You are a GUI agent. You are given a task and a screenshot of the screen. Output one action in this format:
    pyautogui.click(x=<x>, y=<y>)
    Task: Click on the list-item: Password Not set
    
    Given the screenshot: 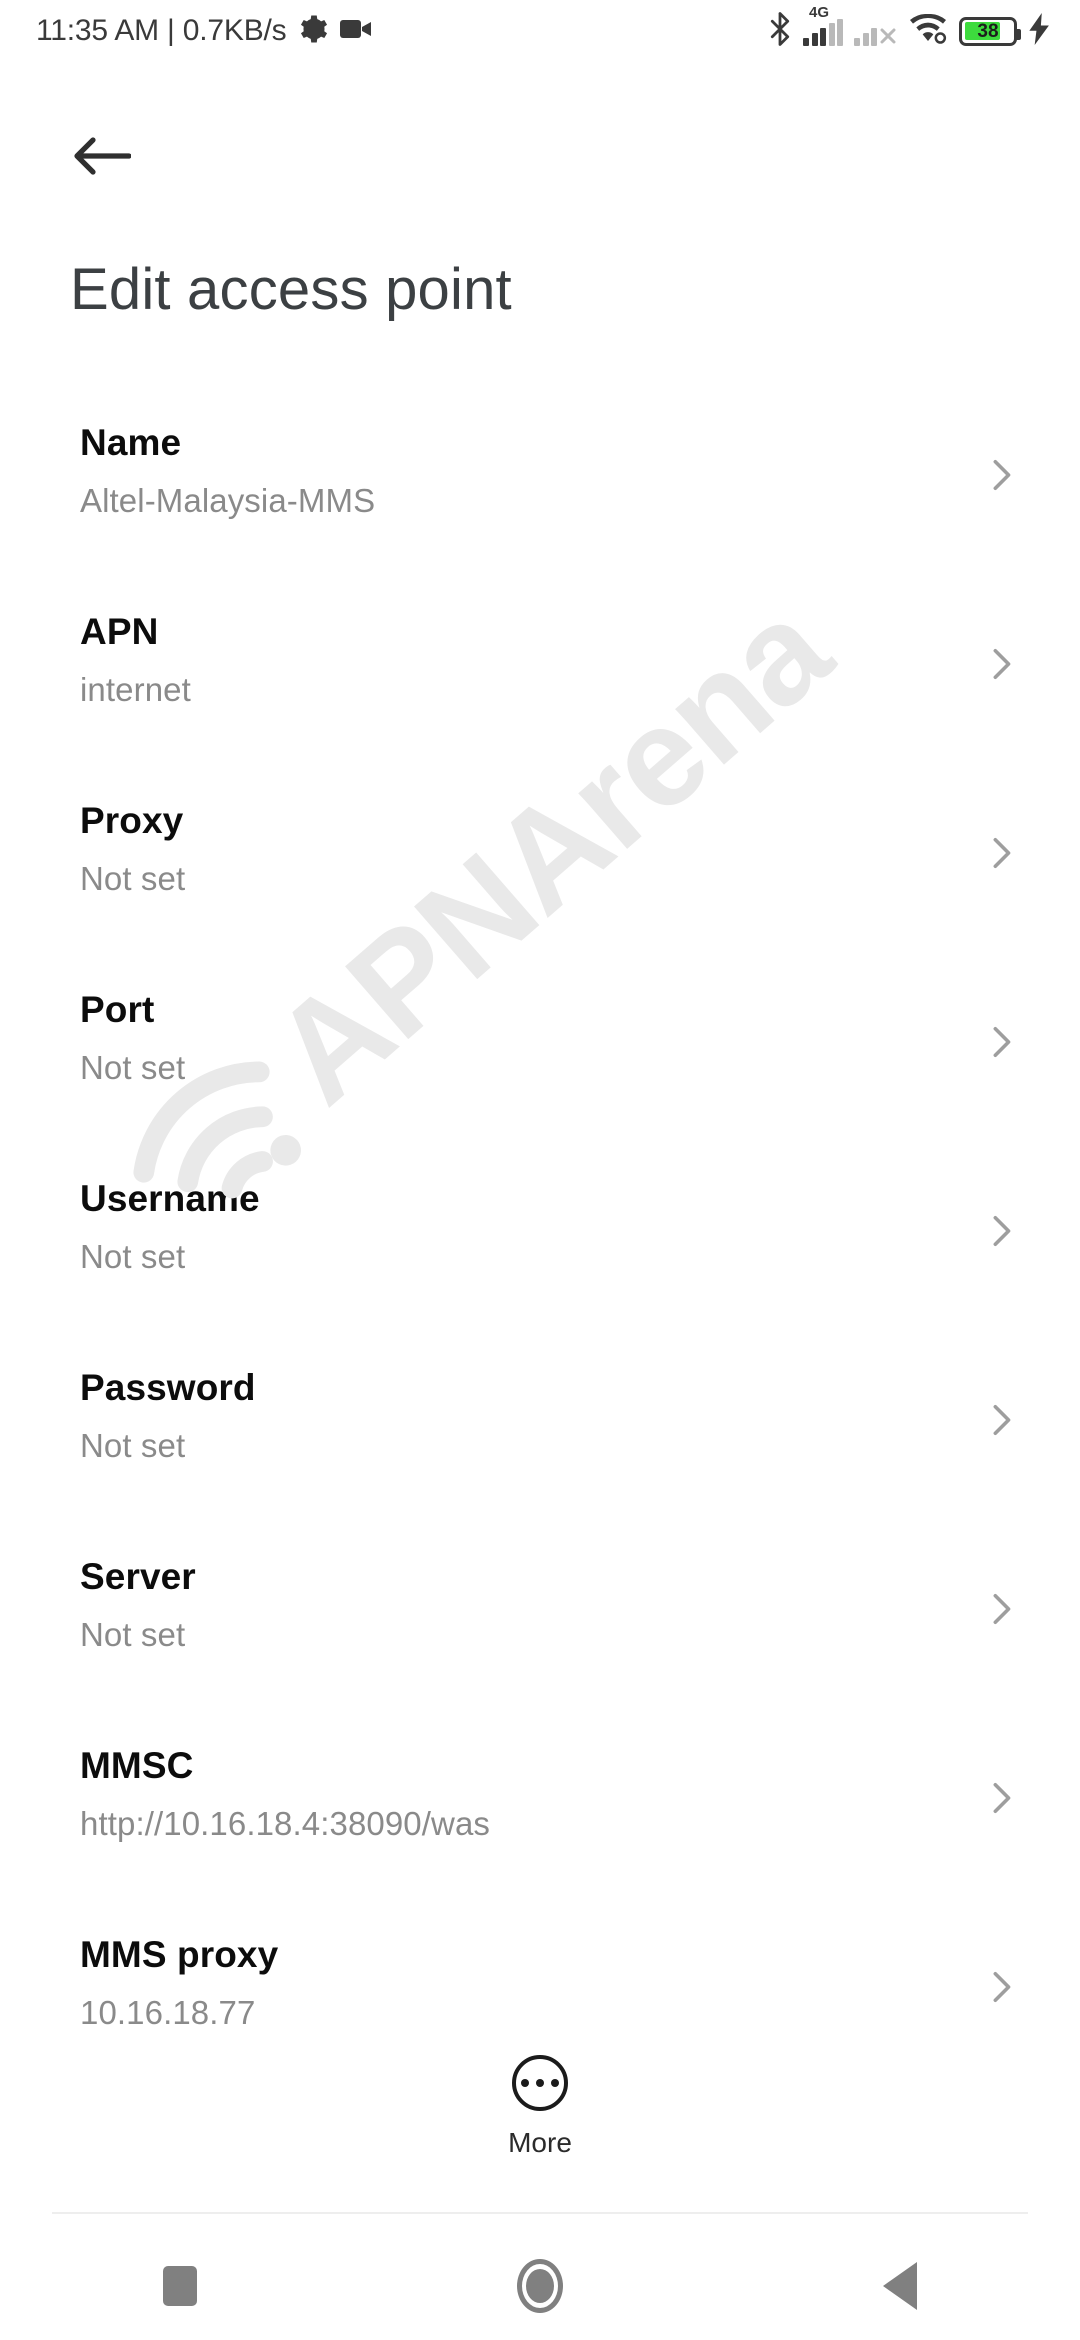 What is the action you would take?
    pyautogui.click(x=540, y=1439)
    